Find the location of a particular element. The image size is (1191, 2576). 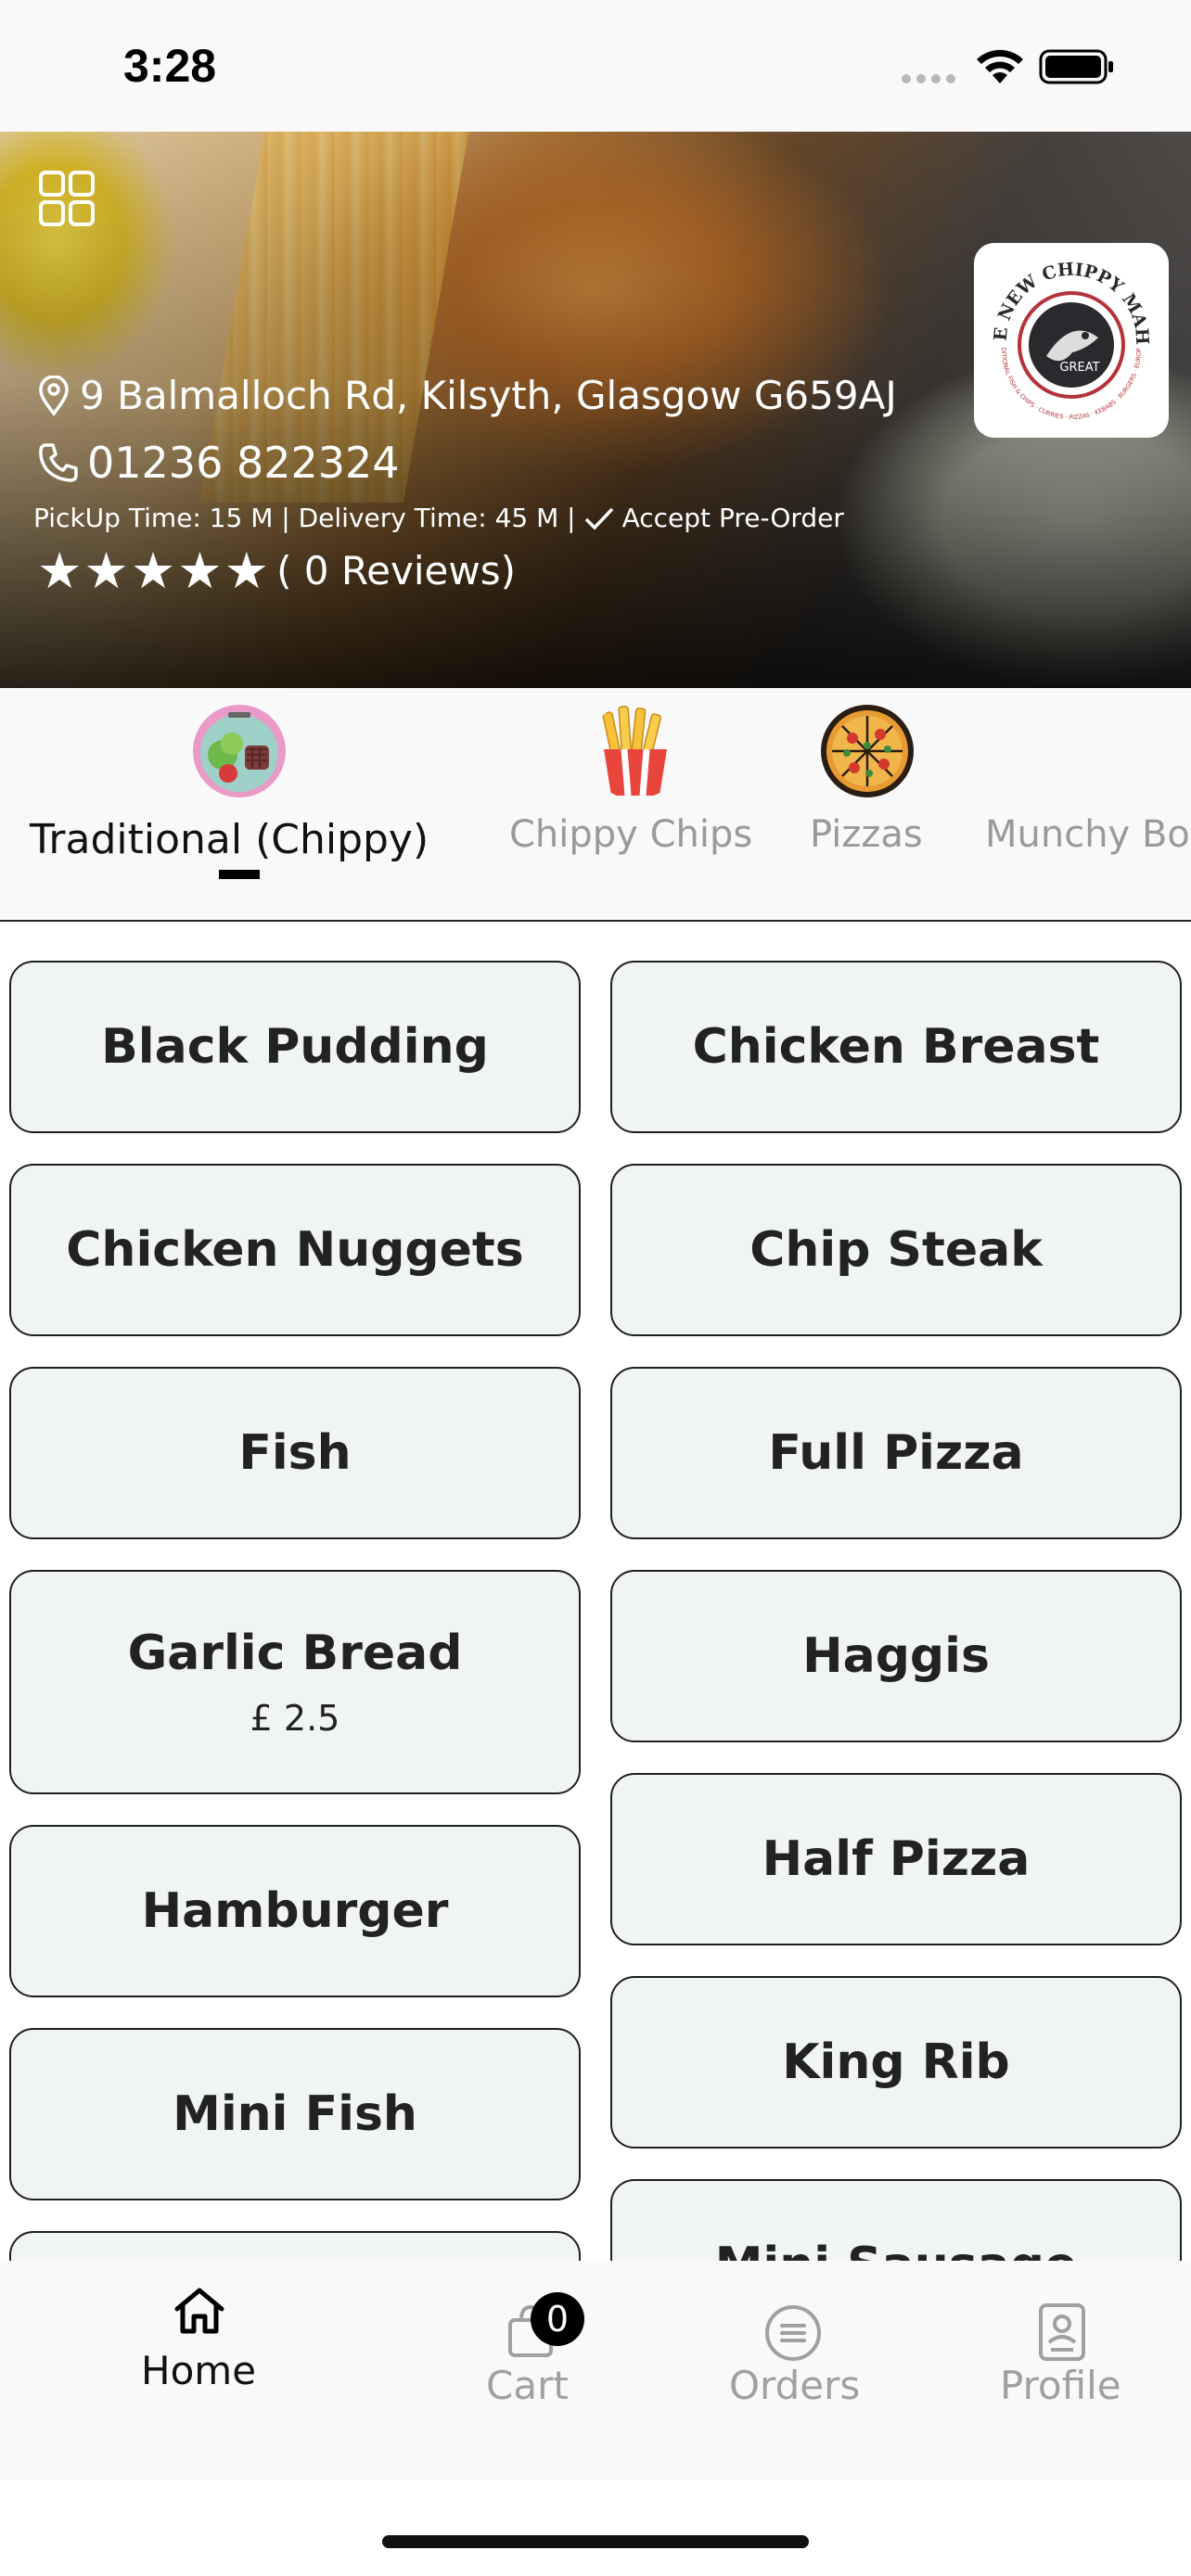

nav-cart: Cart is located at coordinates (533, 2370).